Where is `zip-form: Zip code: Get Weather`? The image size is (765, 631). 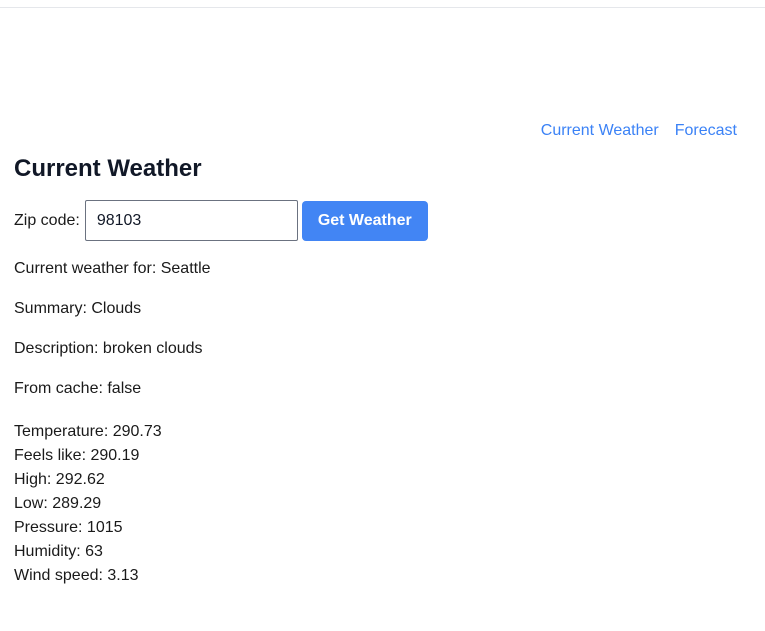
zip-form: Zip code: Get Weather is located at coordinates (221, 220).